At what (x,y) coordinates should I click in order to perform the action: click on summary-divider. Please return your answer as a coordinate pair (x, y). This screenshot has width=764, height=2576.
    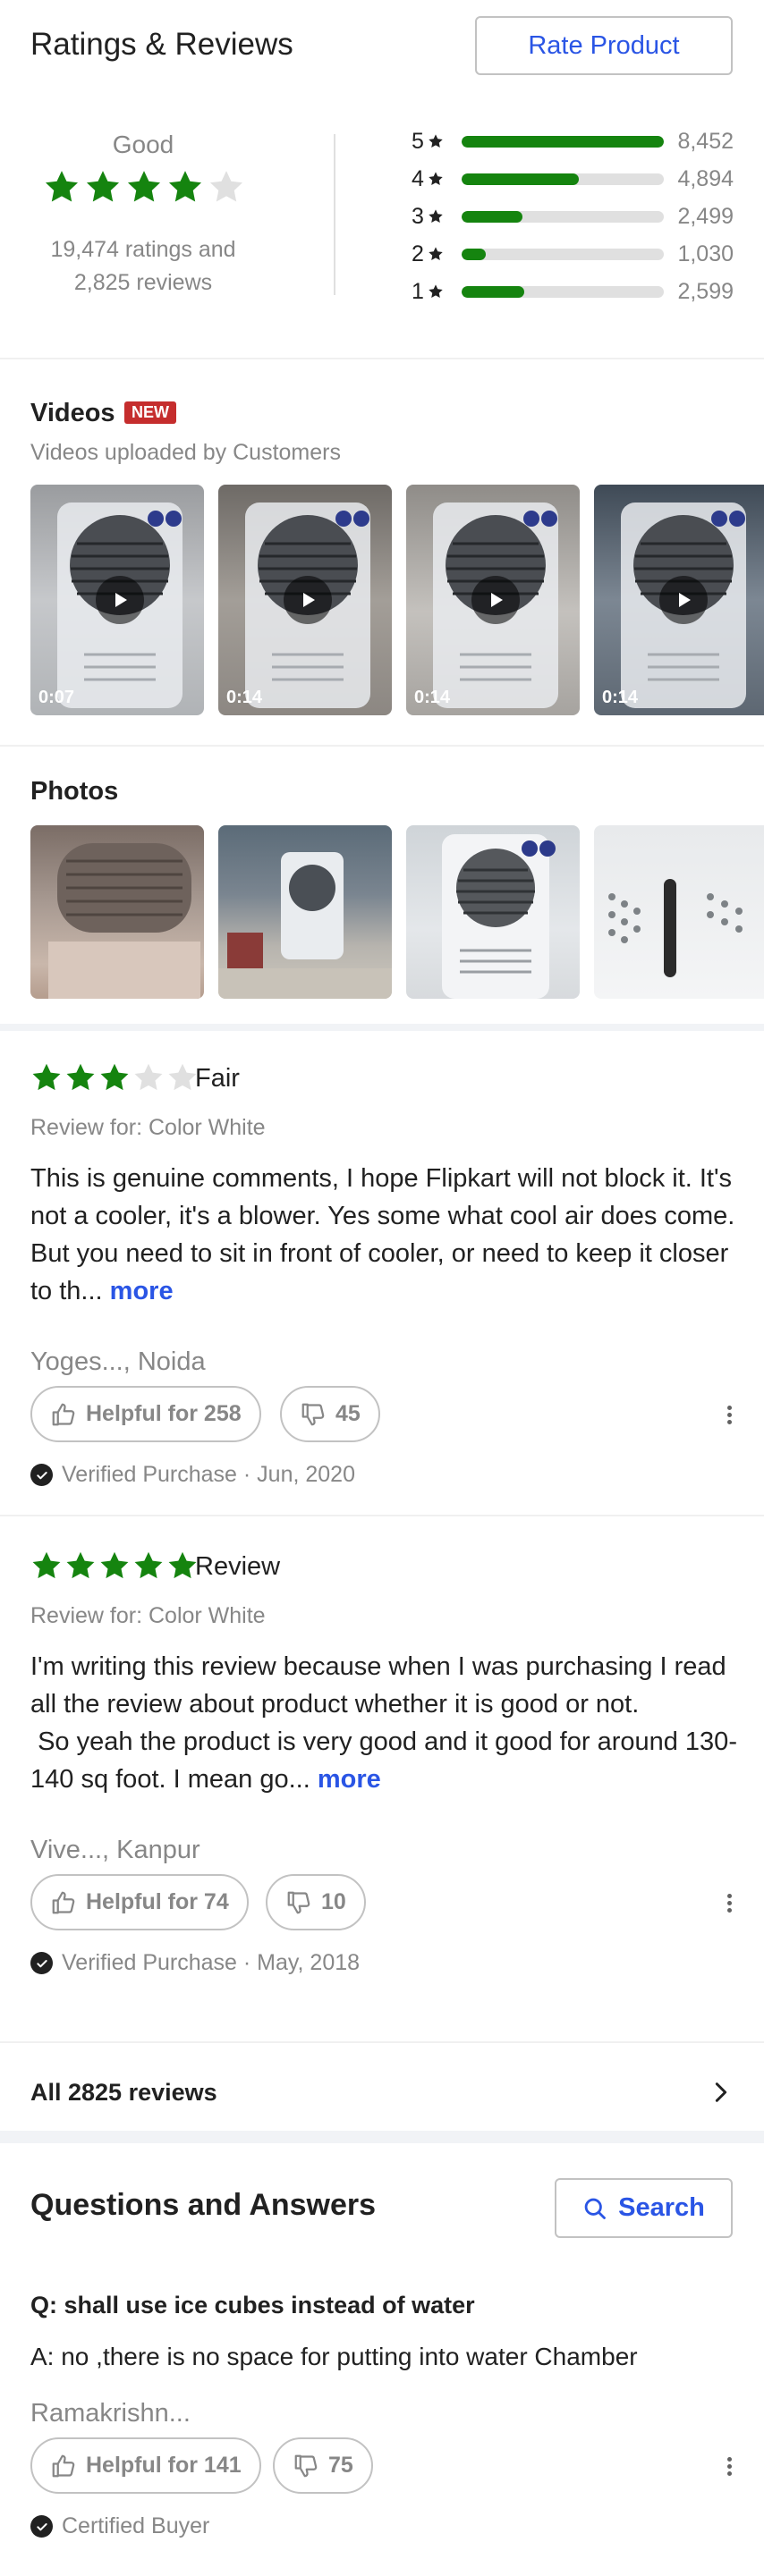
    Looking at the image, I should click on (335, 214).